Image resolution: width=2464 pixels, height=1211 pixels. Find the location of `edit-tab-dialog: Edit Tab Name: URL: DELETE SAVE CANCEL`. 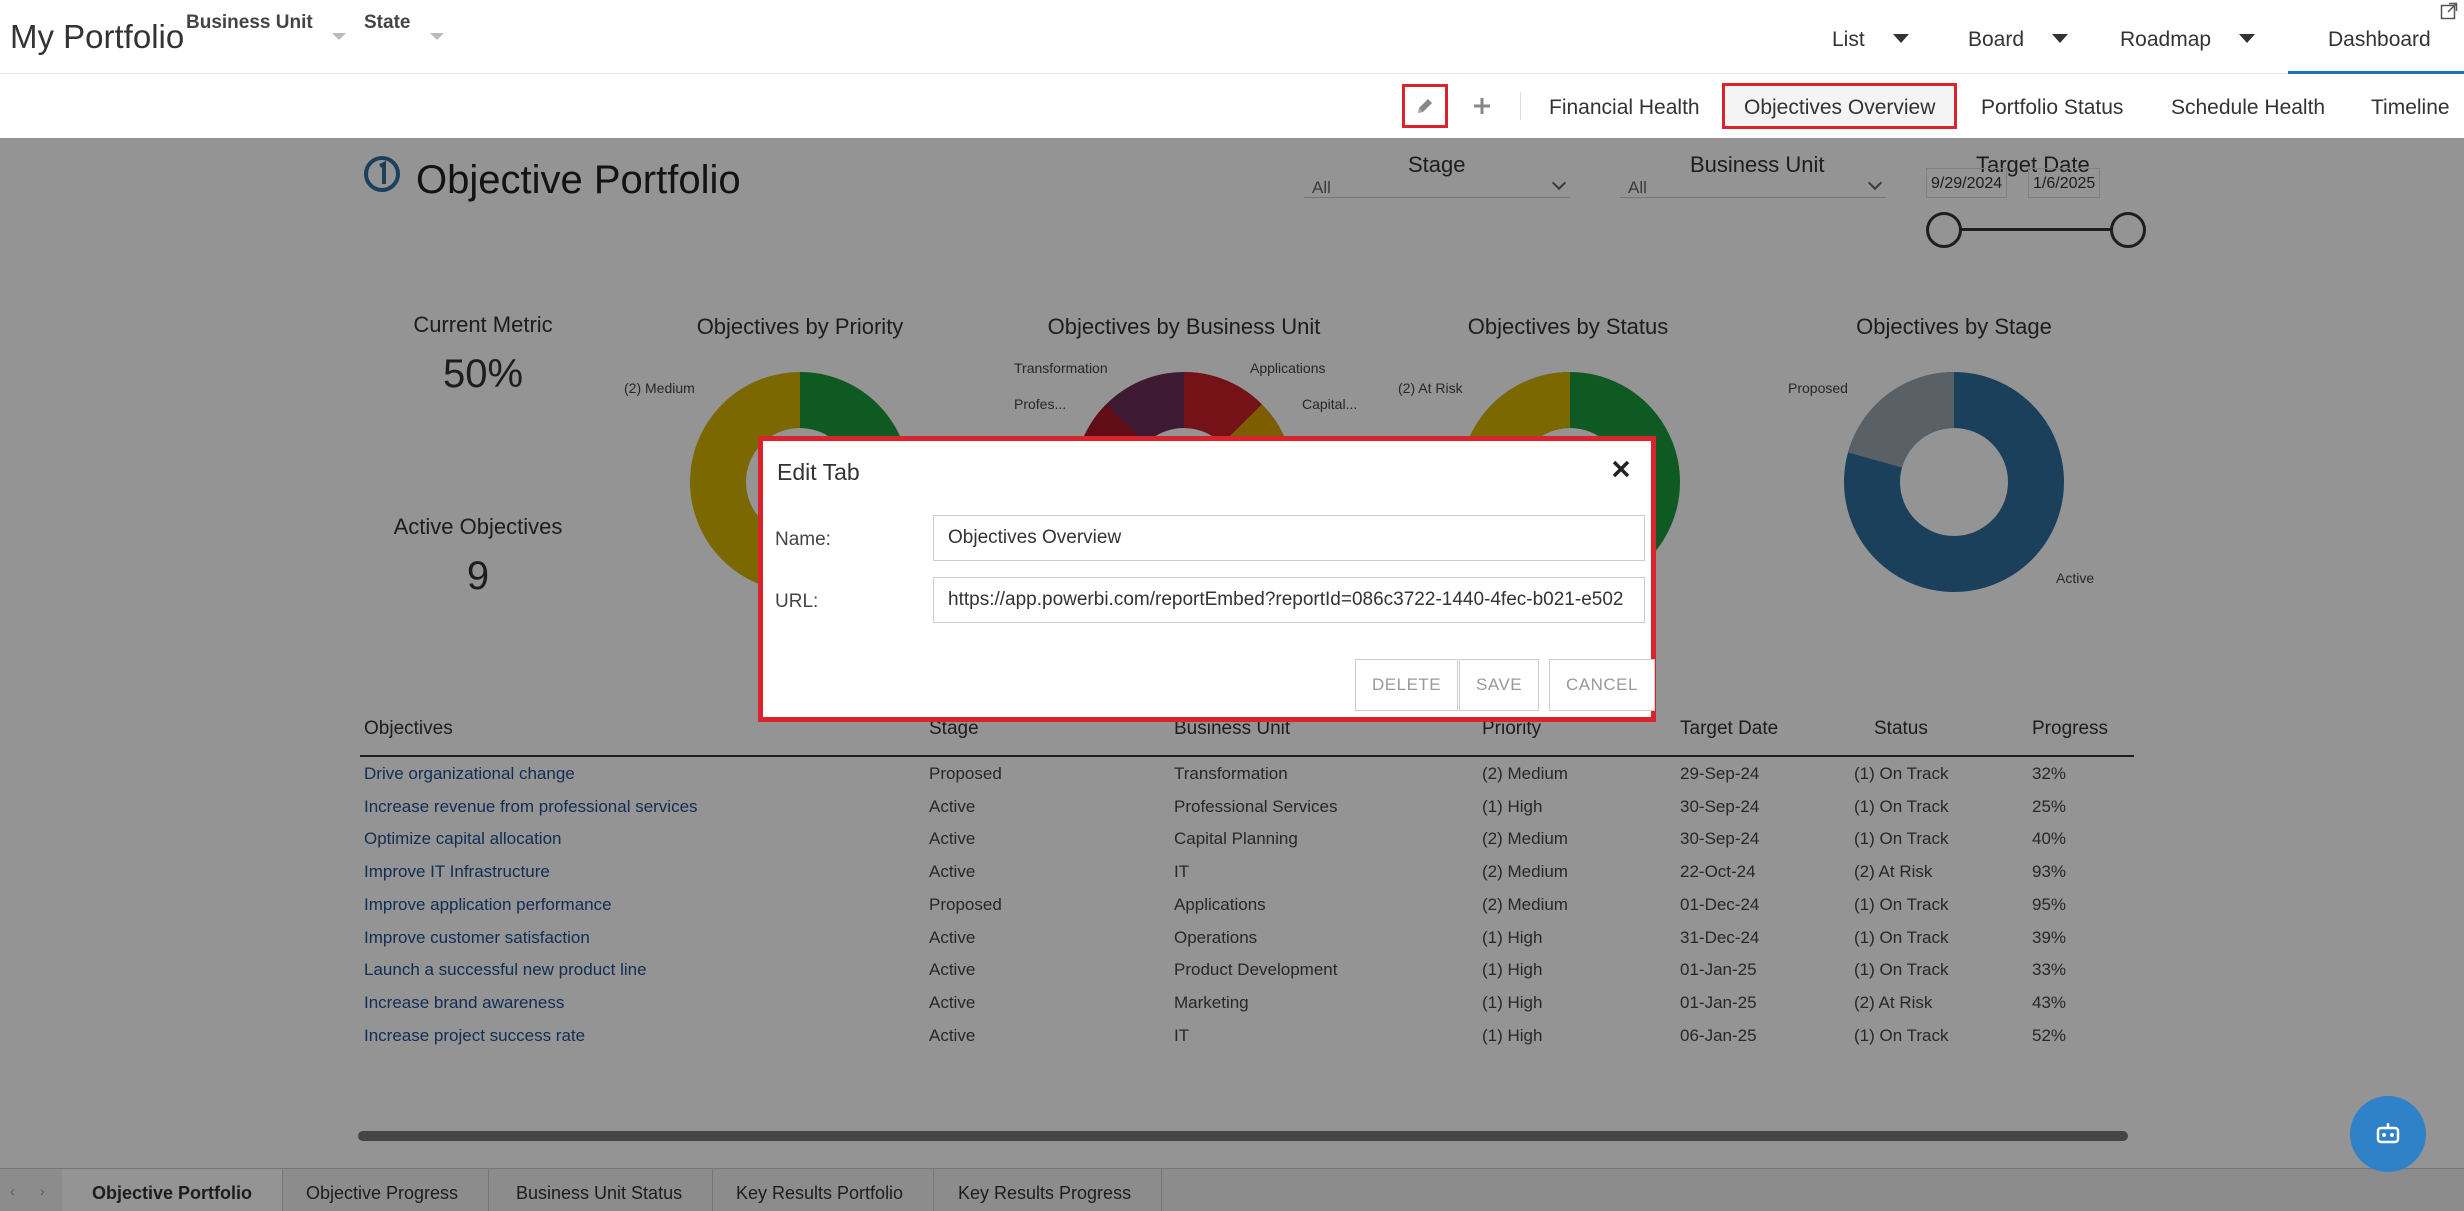

edit-tab-dialog: Edit Tab Name: URL: DELETE SAVE CANCEL is located at coordinates (1207, 579).